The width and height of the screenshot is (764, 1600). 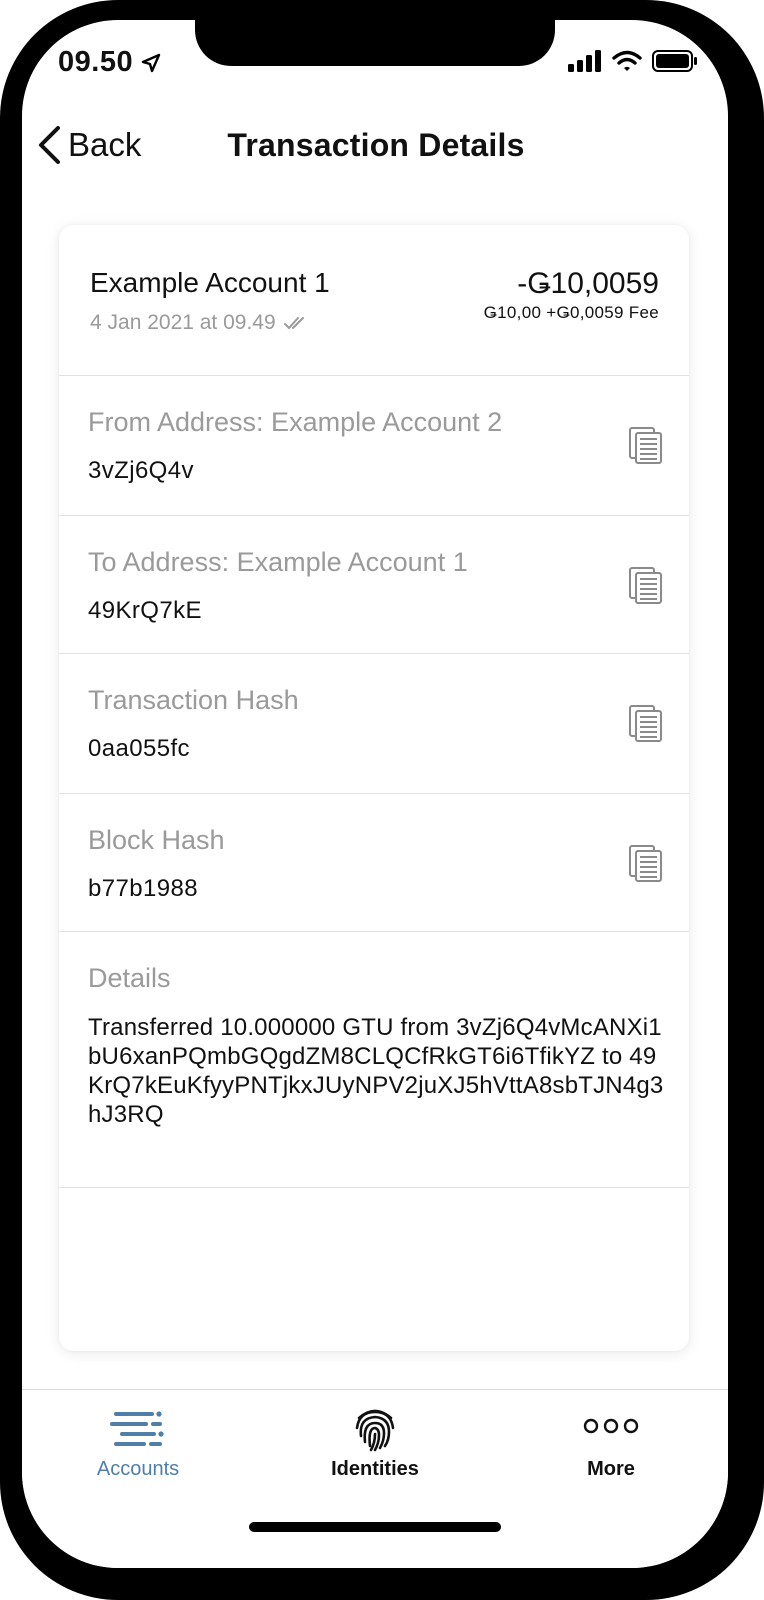 What do you see at coordinates (96, 62) in the screenshot?
I see `status-time-text: 09.50` at bounding box center [96, 62].